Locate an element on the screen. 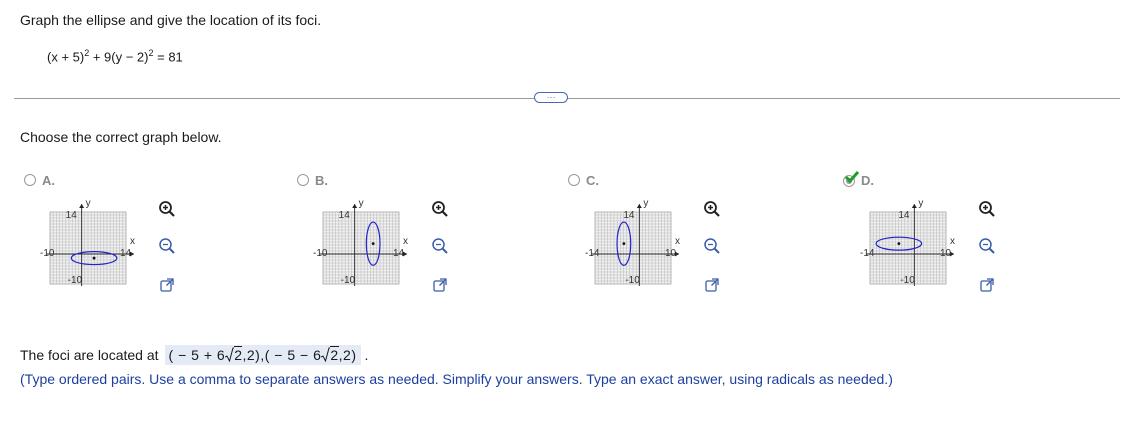 The width and height of the screenshot is (1138, 422). ellipse-graph-option-b: 14 -10 -10 14 x y is located at coordinates (363, 244).